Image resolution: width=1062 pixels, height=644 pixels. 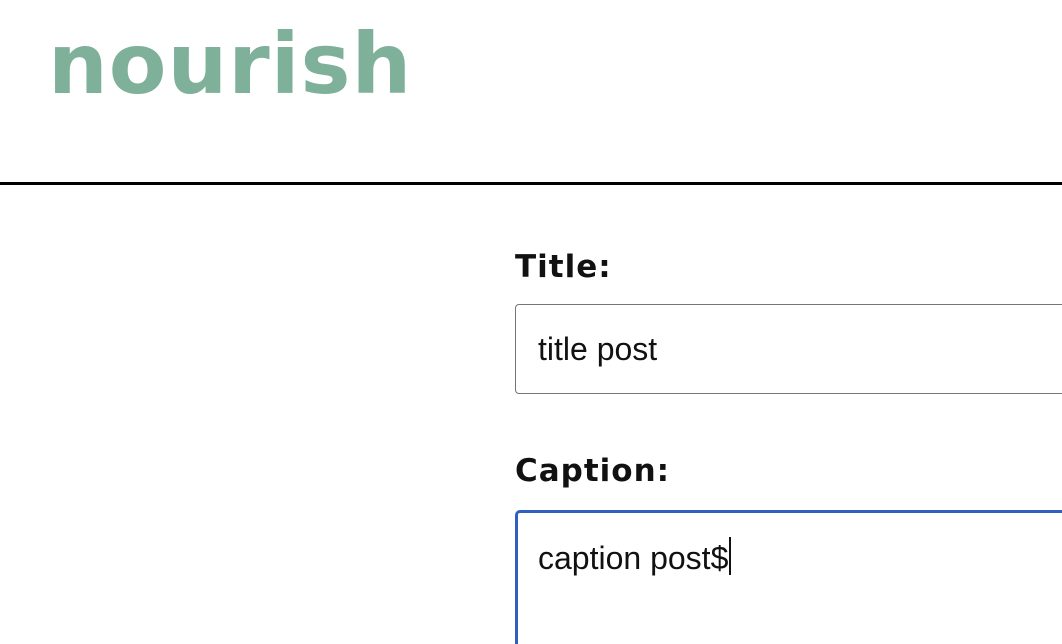 What do you see at coordinates (598, 349) in the screenshot?
I see `title-input-value: title post` at bounding box center [598, 349].